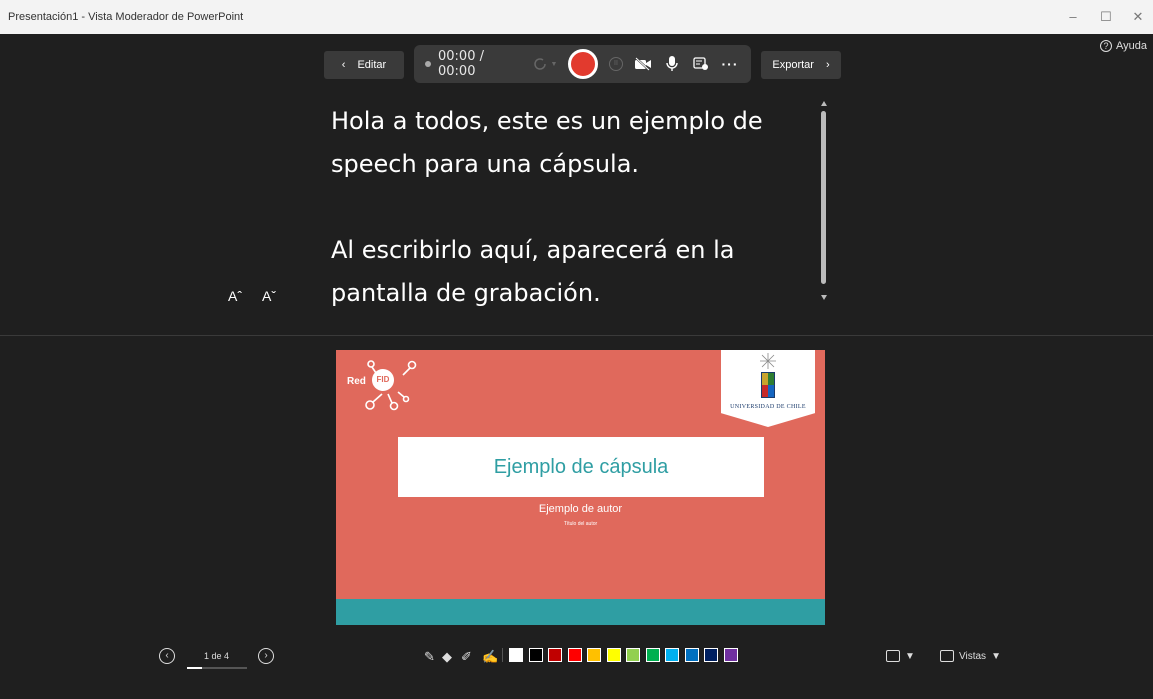  Describe the element at coordinates (973, 656) in the screenshot. I see `views-label: Vistas` at that location.